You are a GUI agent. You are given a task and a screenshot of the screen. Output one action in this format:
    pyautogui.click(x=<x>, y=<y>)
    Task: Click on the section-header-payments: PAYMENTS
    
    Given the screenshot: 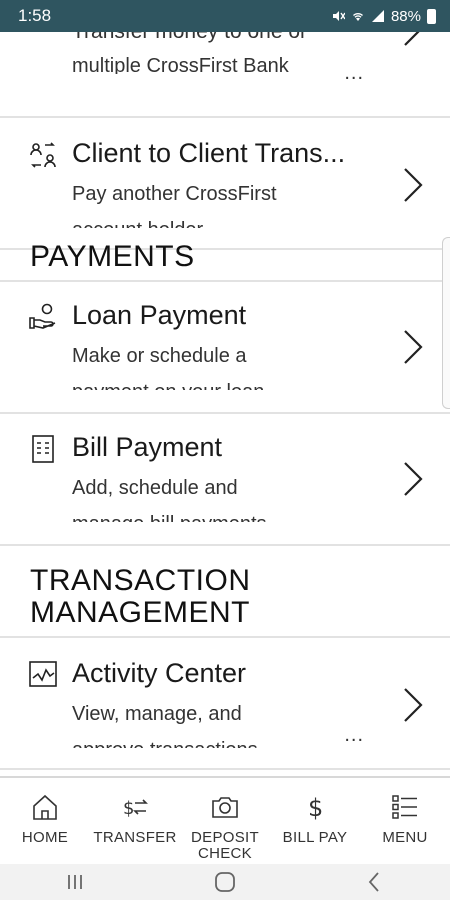 What is the action you would take?
    pyautogui.click(x=112, y=256)
    